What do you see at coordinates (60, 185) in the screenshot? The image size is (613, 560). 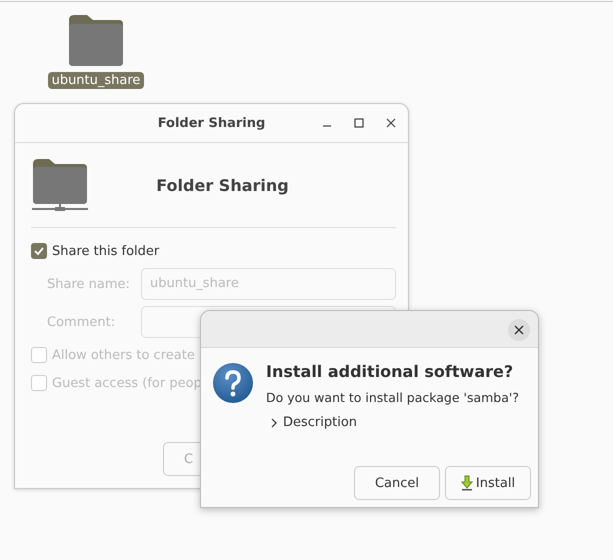 I see `shared-folder-icon` at bounding box center [60, 185].